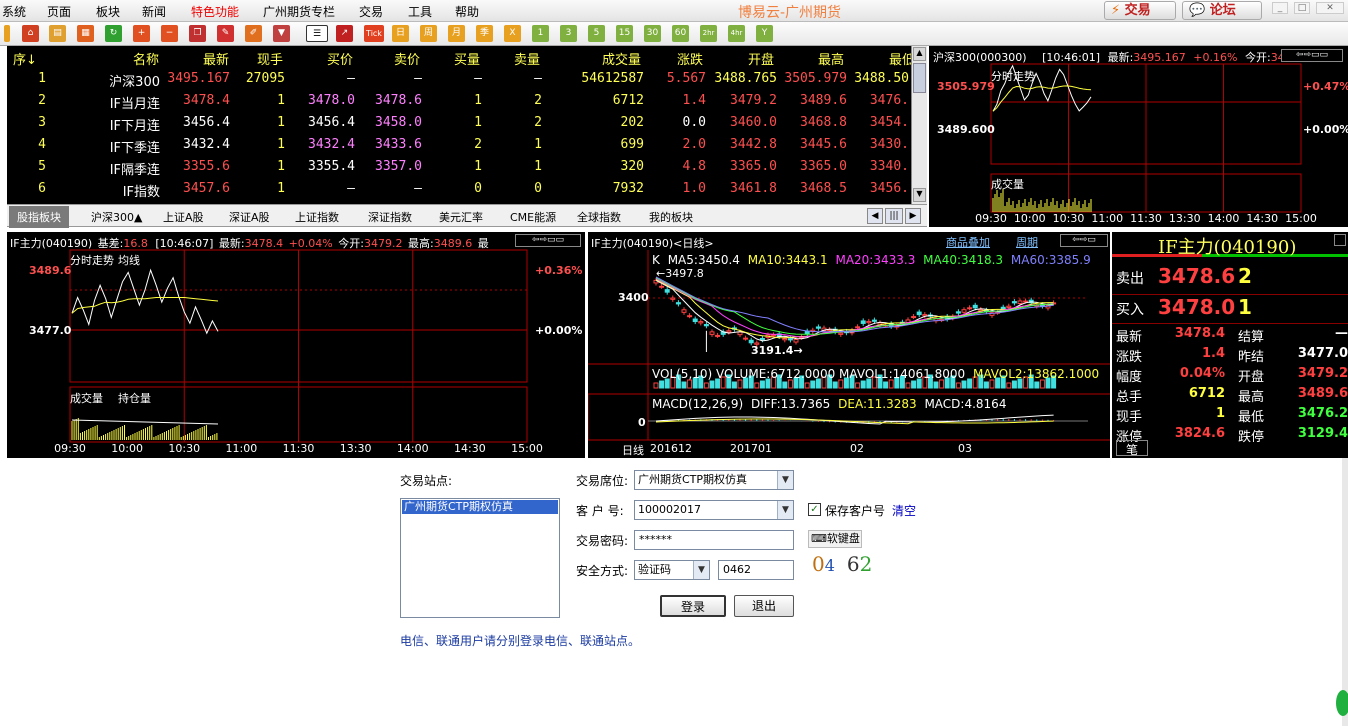 This screenshot has width=1348, height=726. What do you see at coordinates (652, 33) in the screenshot?
I see `period-30min-button: 30` at bounding box center [652, 33].